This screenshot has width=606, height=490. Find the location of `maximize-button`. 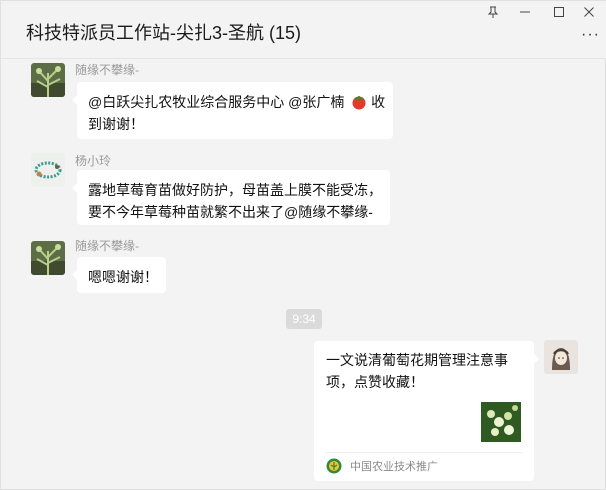

maximize-button is located at coordinates (559, 12).